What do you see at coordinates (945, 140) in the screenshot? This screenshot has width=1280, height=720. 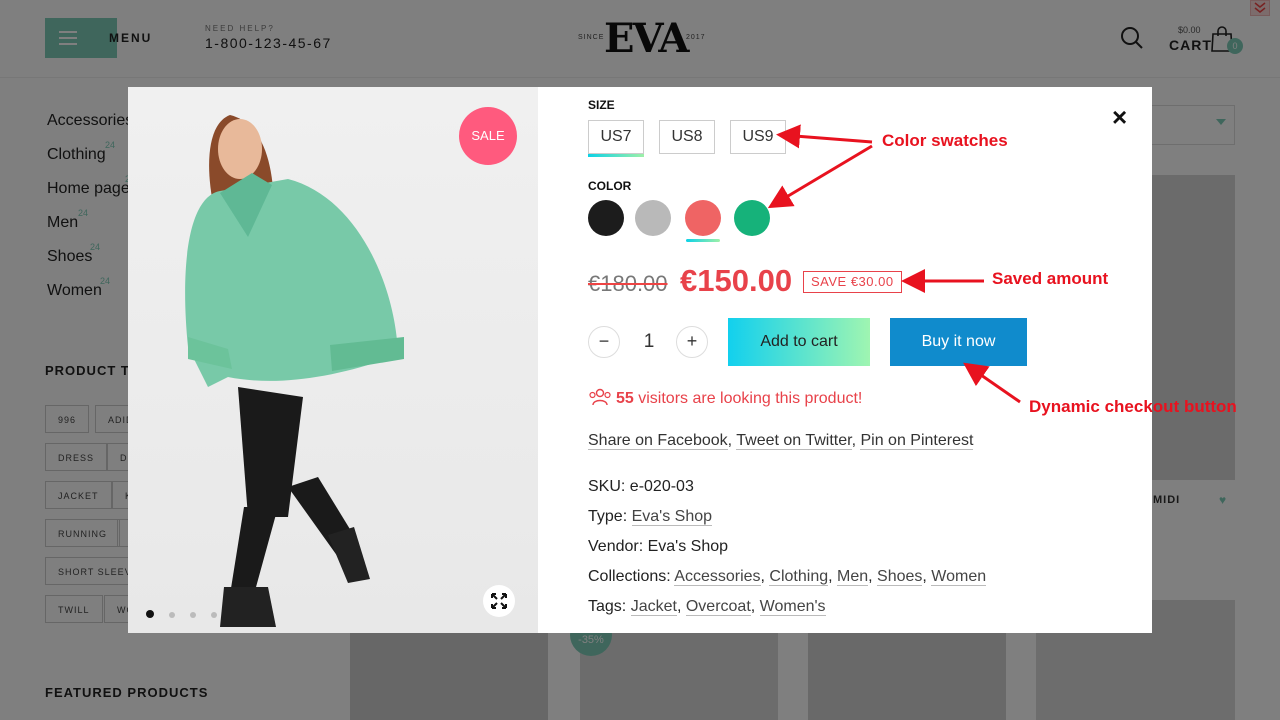 I see `annotation-color-swatches: Color swatches` at bounding box center [945, 140].